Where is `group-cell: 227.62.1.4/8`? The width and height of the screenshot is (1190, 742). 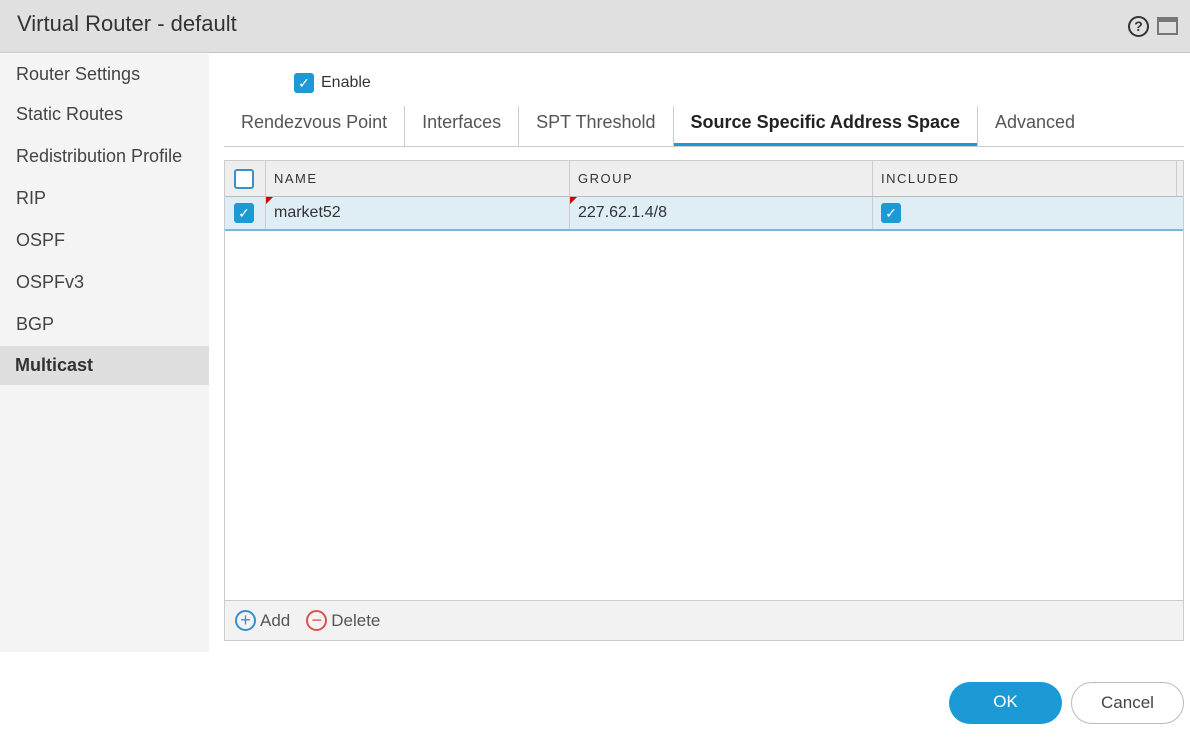
group-cell: 227.62.1.4/8 is located at coordinates (721, 213).